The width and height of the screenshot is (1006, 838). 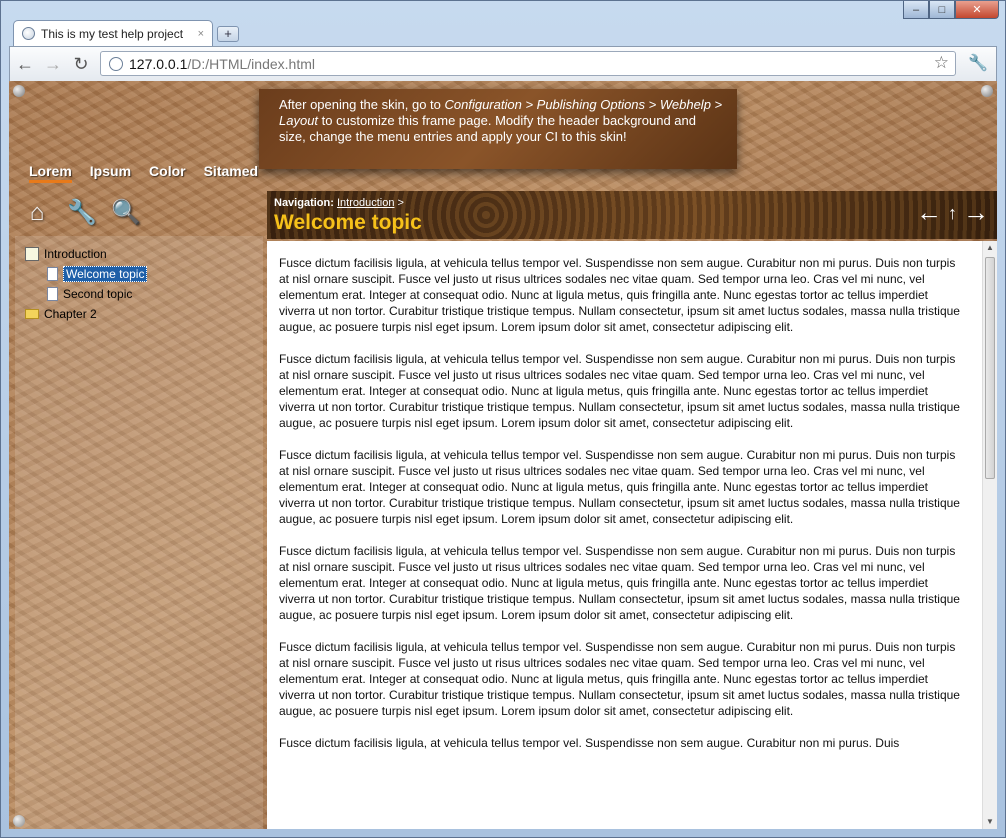 I want to click on back-button: ←, so click(x=25, y=64).